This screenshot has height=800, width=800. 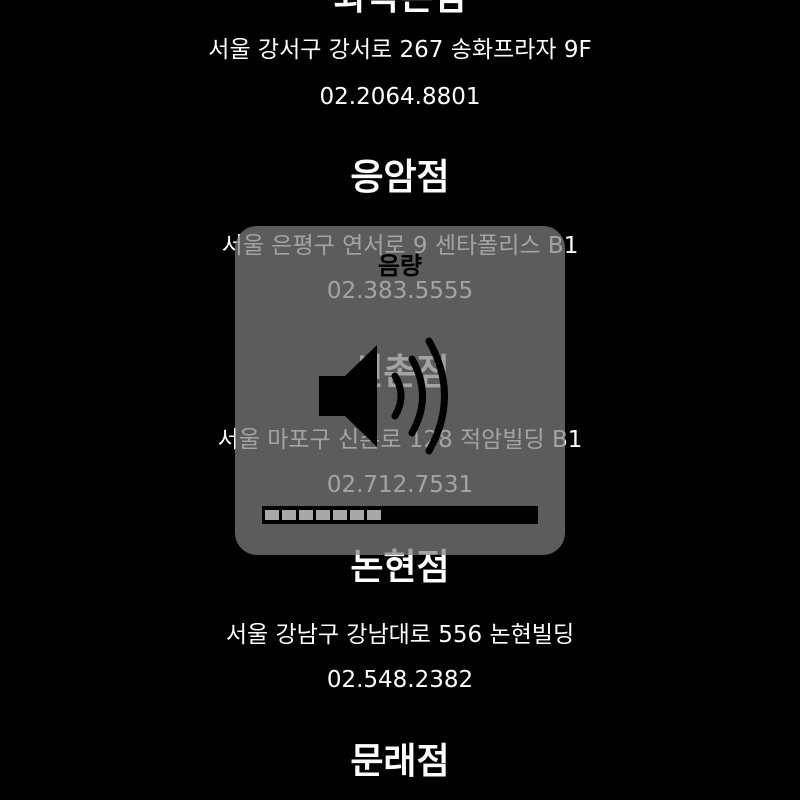 I want to click on store-address: 서울 강서구 강서로 267 송화프라자 9F, so click(x=400, y=50).